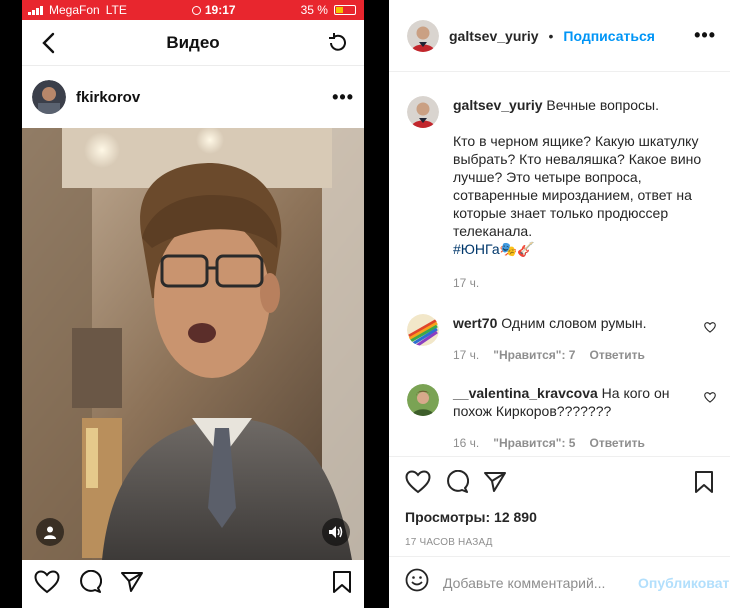  Describe the element at coordinates (35, 10) in the screenshot. I see `signal-icon` at that location.